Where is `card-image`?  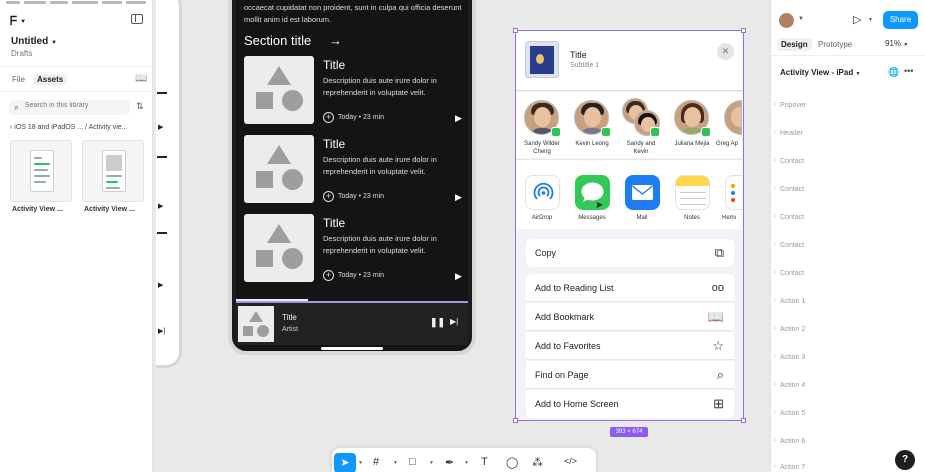
card-image is located at coordinates (279, 90).